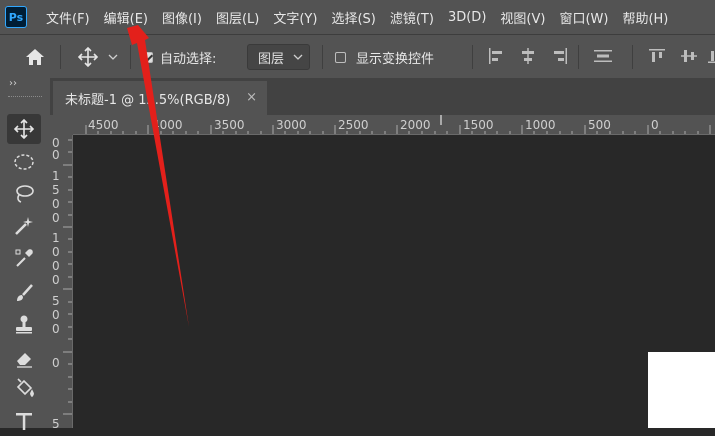  Describe the element at coordinates (711, 56) in the screenshot. I see `align-bottom-icon` at that location.